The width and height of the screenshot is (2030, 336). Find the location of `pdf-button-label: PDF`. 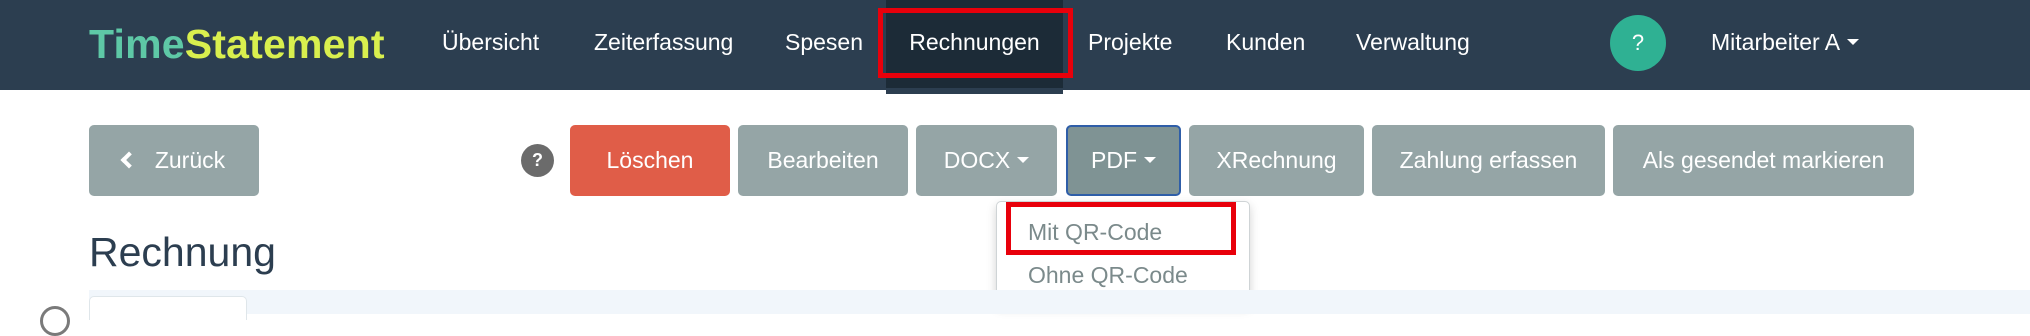

pdf-button-label: PDF is located at coordinates (1114, 160).